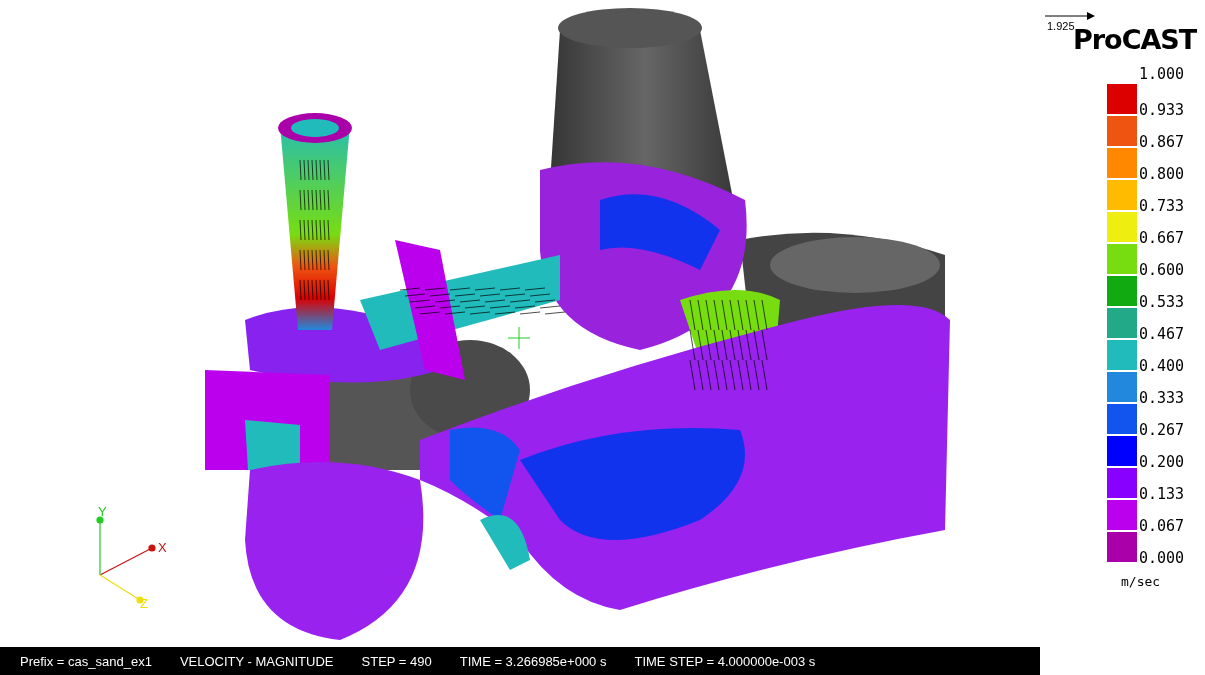  I want to click on legend-label: 1.000, so click(1162, 74).